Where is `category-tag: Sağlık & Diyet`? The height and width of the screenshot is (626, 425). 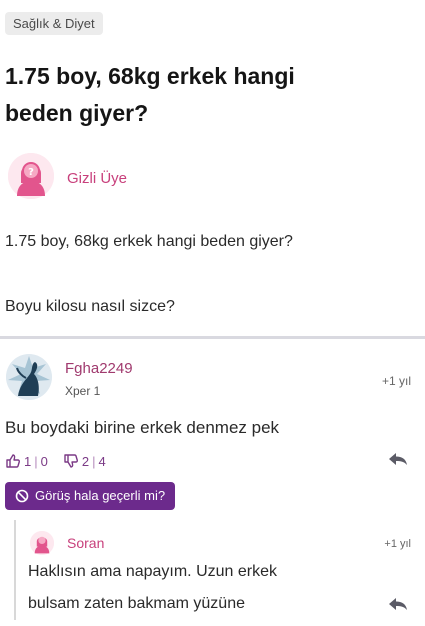
category-tag: Sağlık & Diyet is located at coordinates (54, 23).